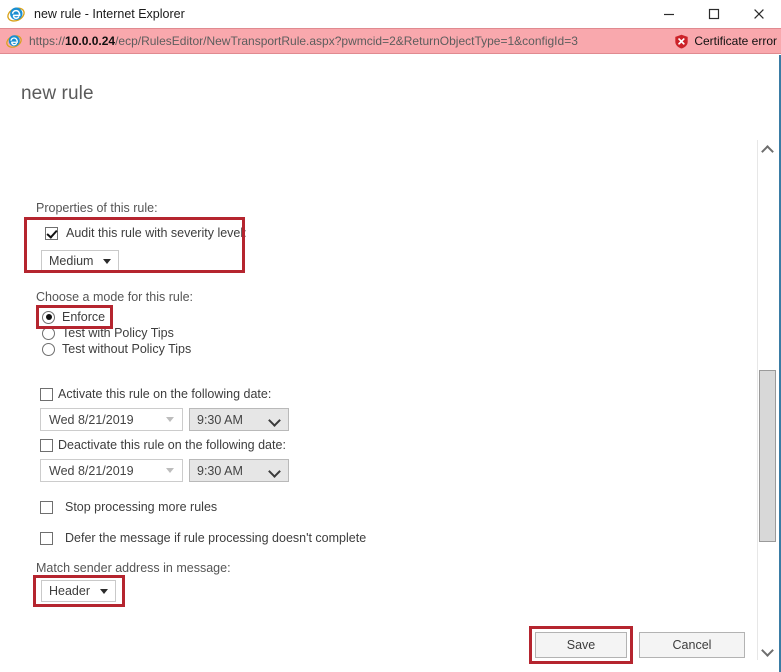 The image size is (781, 672). Describe the element at coordinates (115, 297) in the screenshot. I see `mode-label: Choose a mode for this rule:` at that location.